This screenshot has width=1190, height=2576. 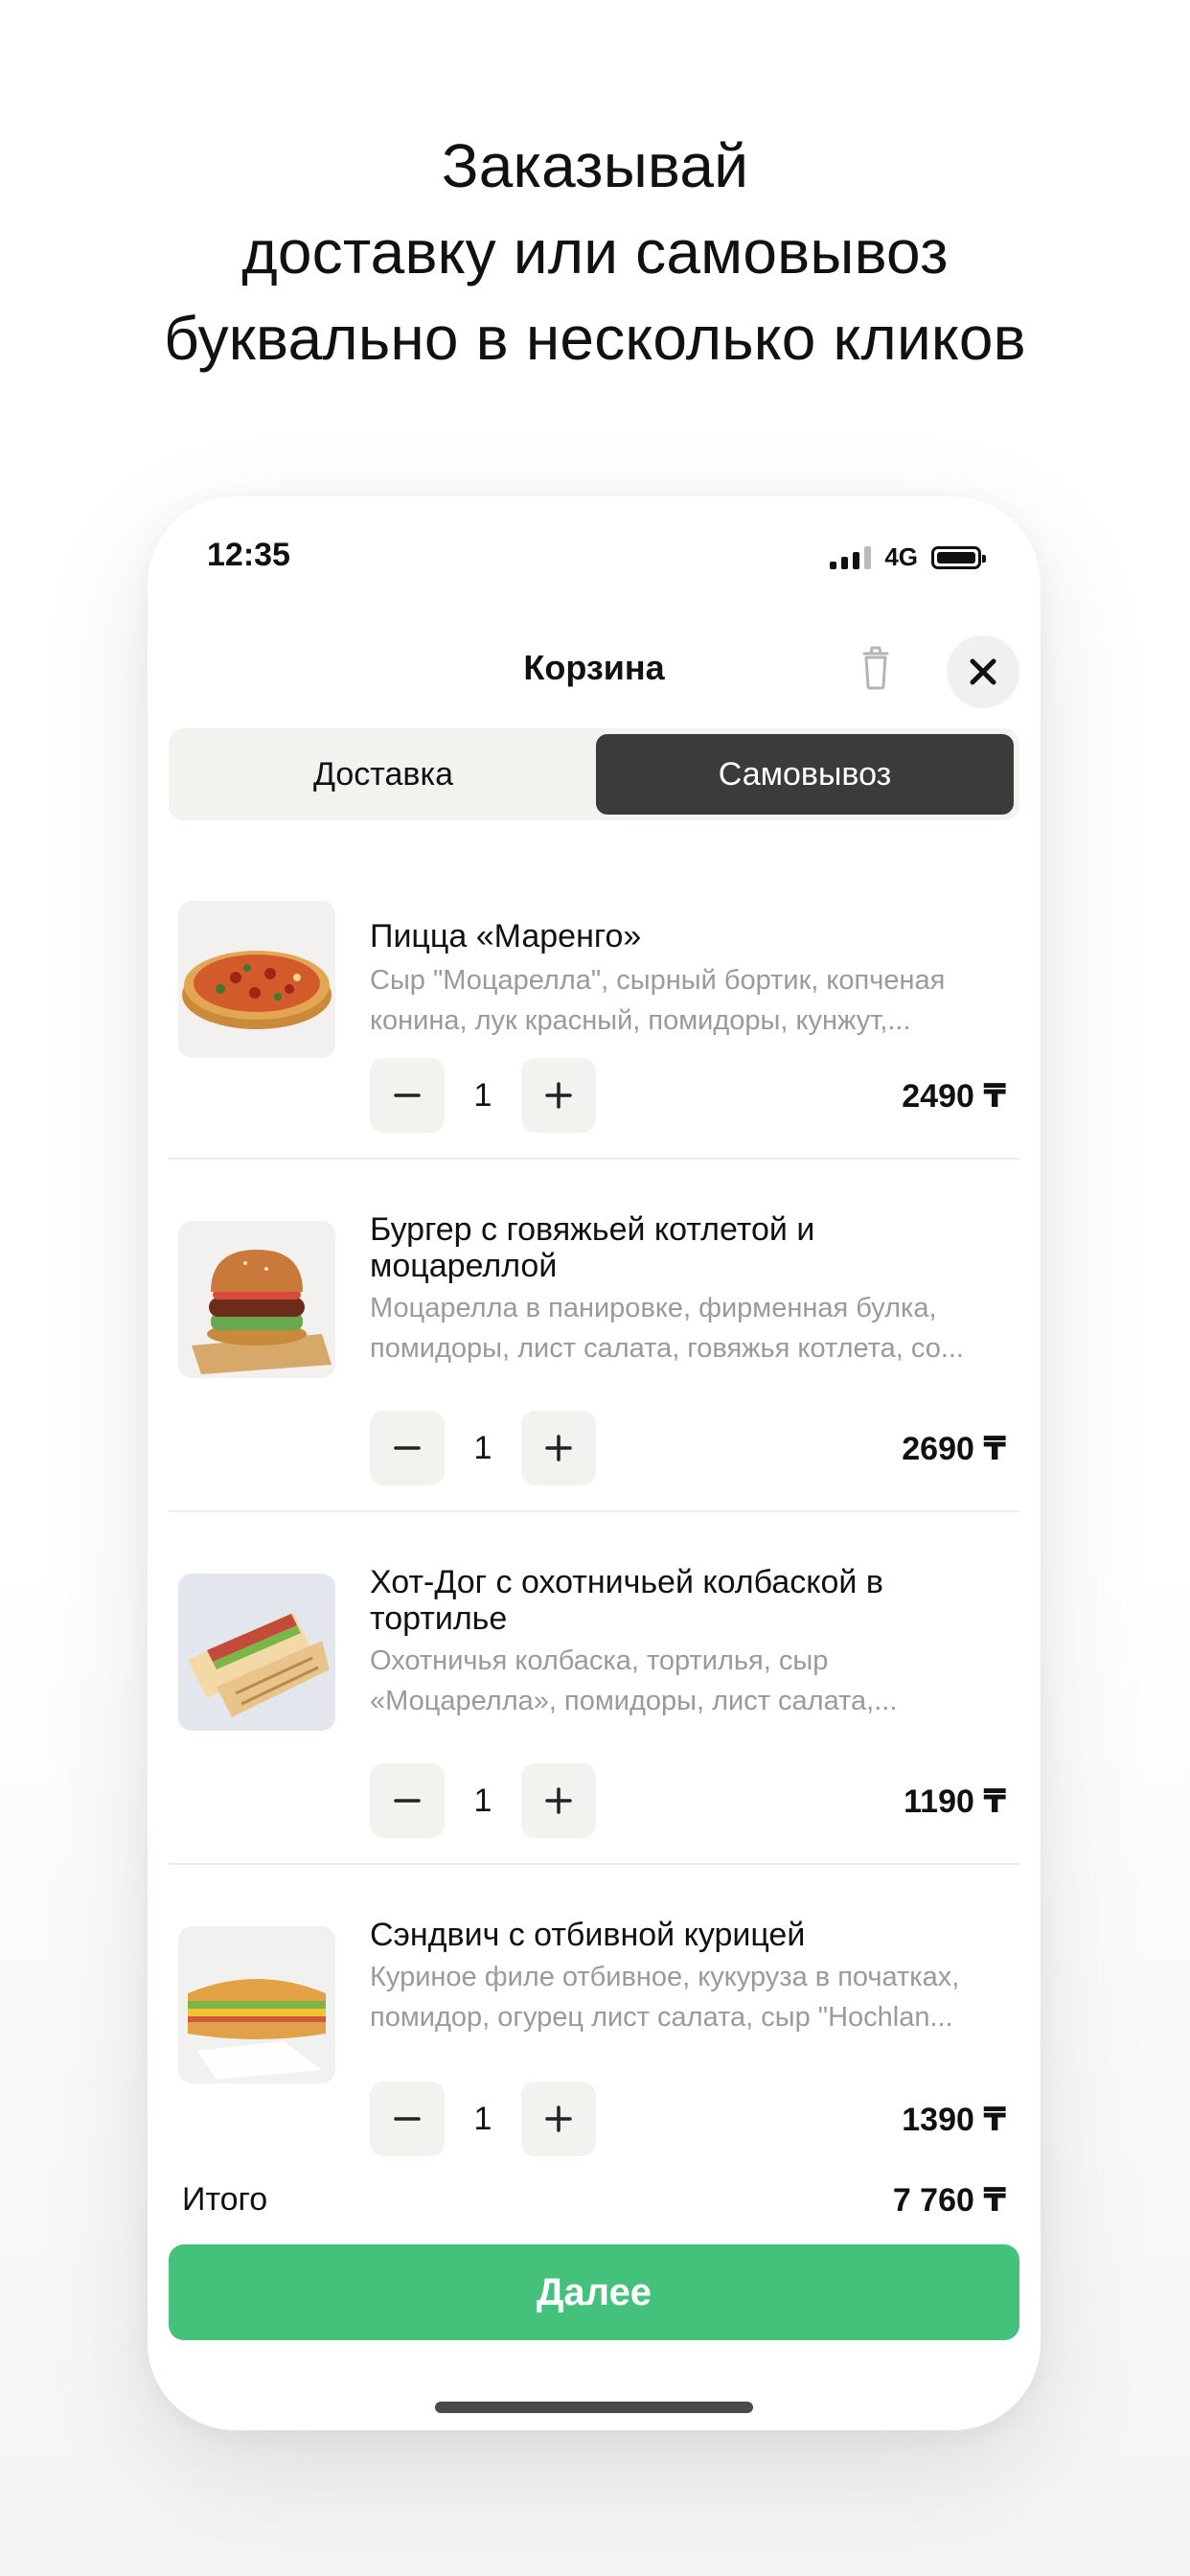 What do you see at coordinates (851, 557) in the screenshot?
I see `signal-icon` at bounding box center [851, 557].